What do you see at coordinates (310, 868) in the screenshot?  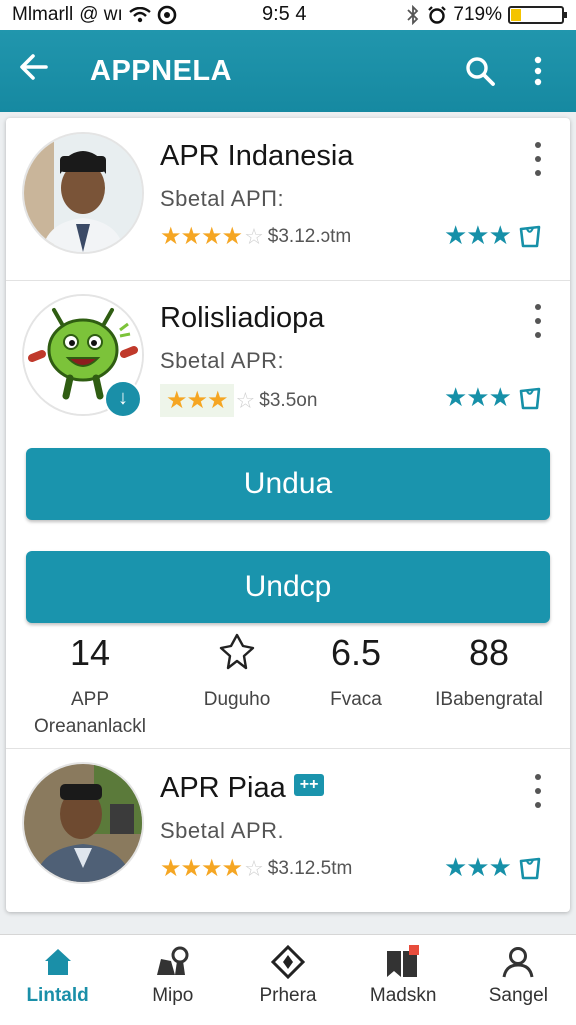 I see `price: $3.12.5tm` at bounding box center [310, 868].